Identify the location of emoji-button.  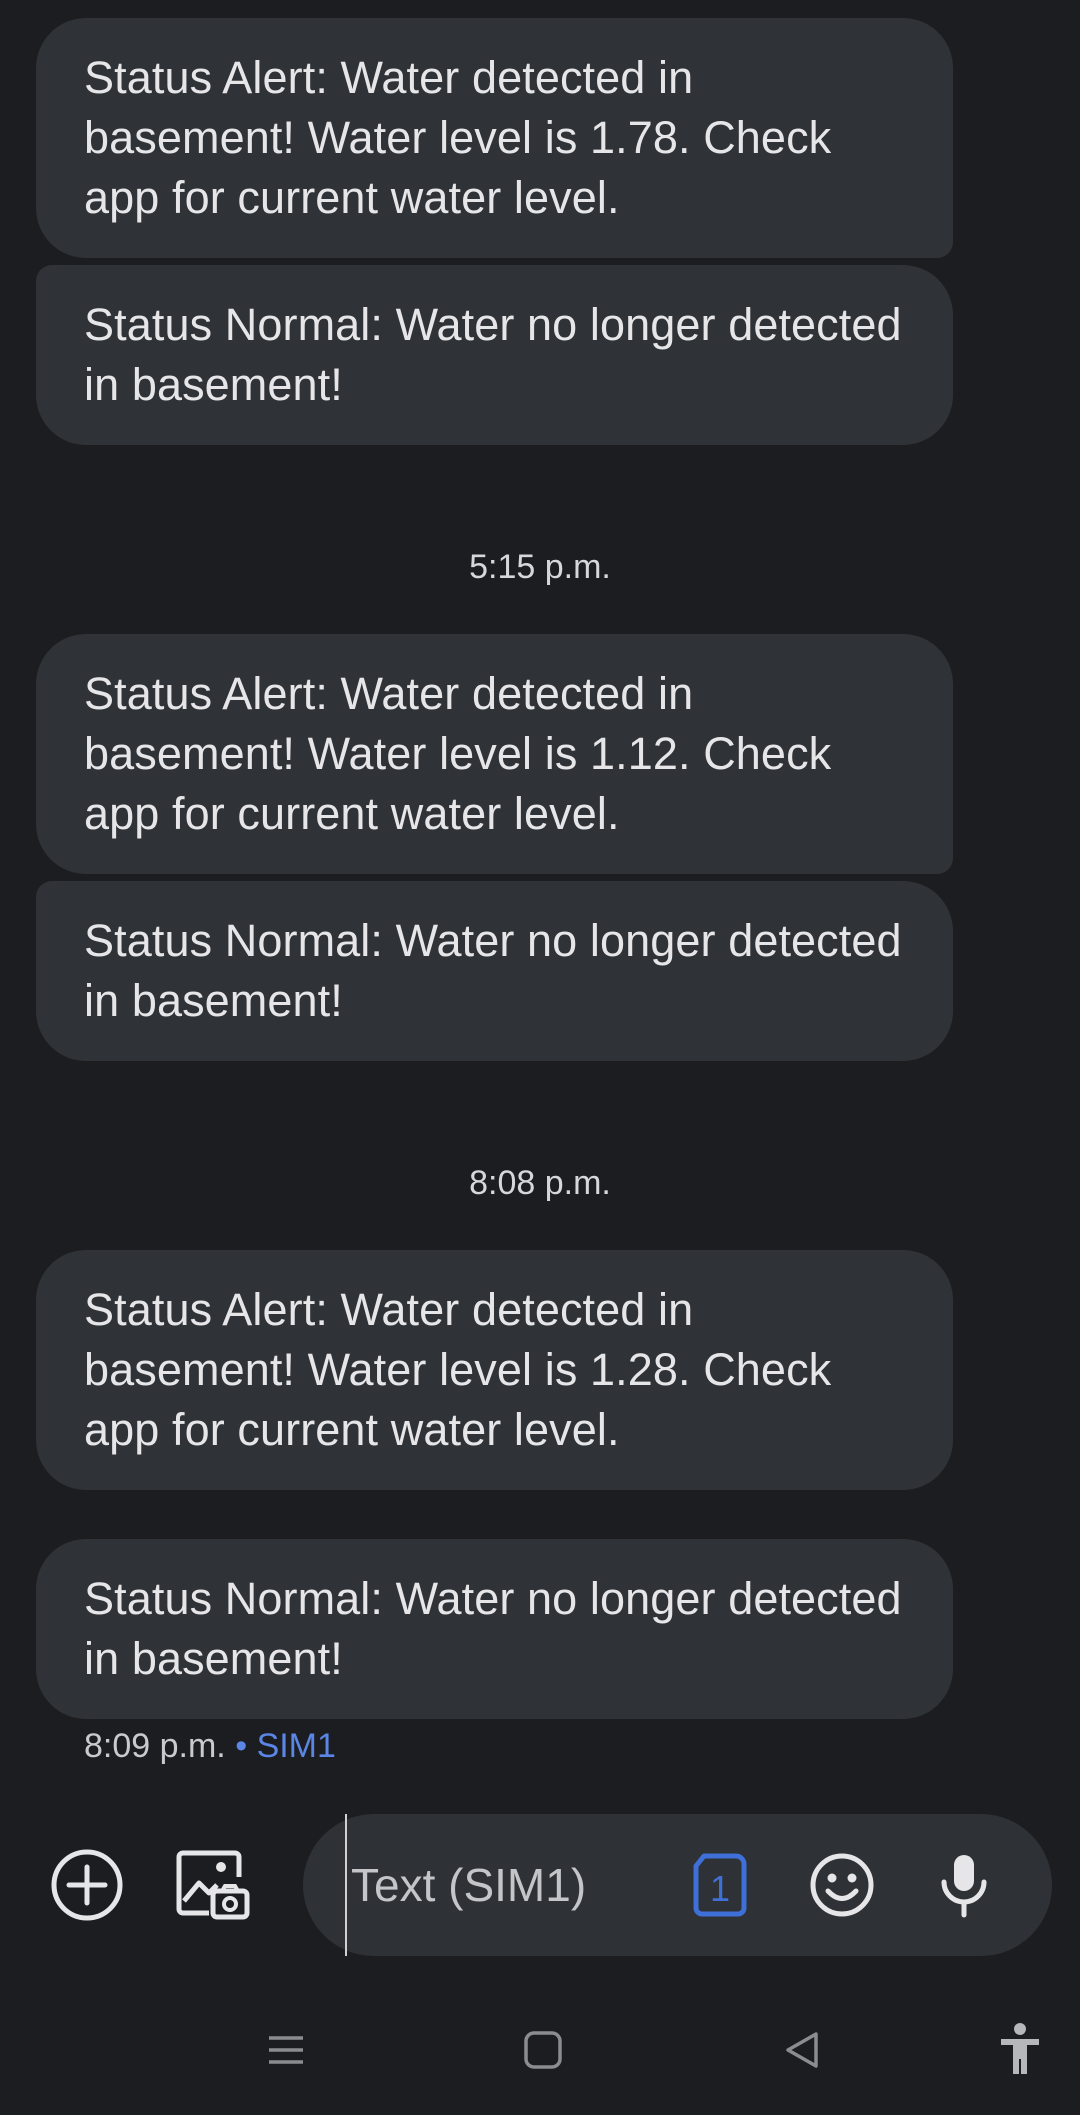
(842, 1885).